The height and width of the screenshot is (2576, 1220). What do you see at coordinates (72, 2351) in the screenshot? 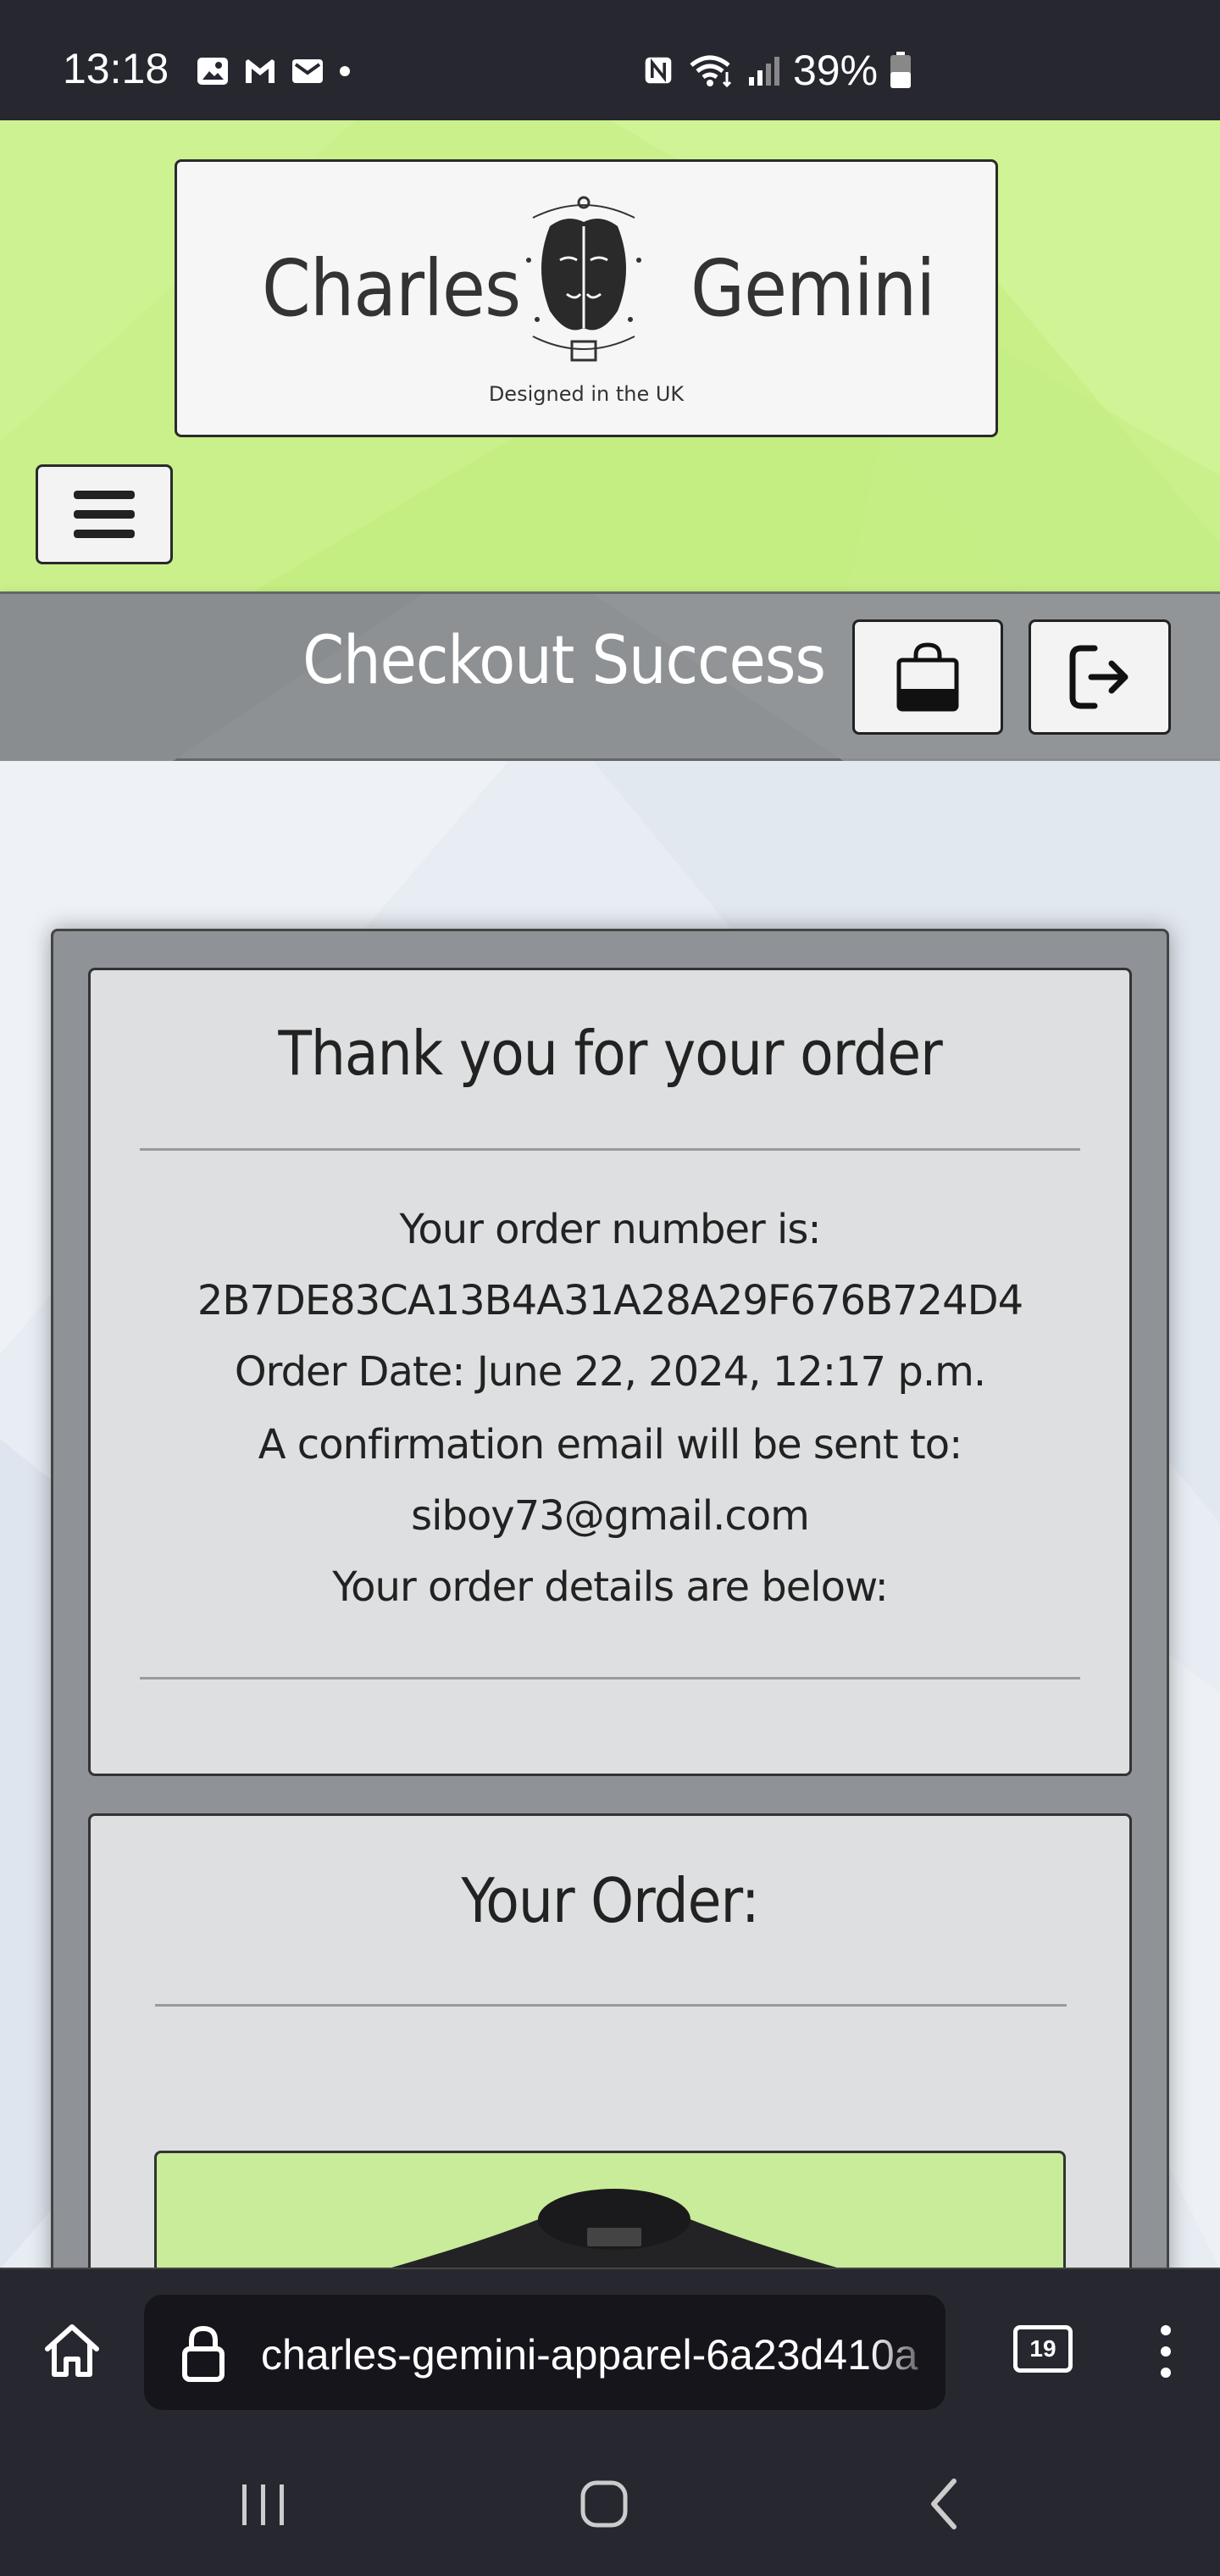
I see `home-icon` at bounding box center [72, 2351].